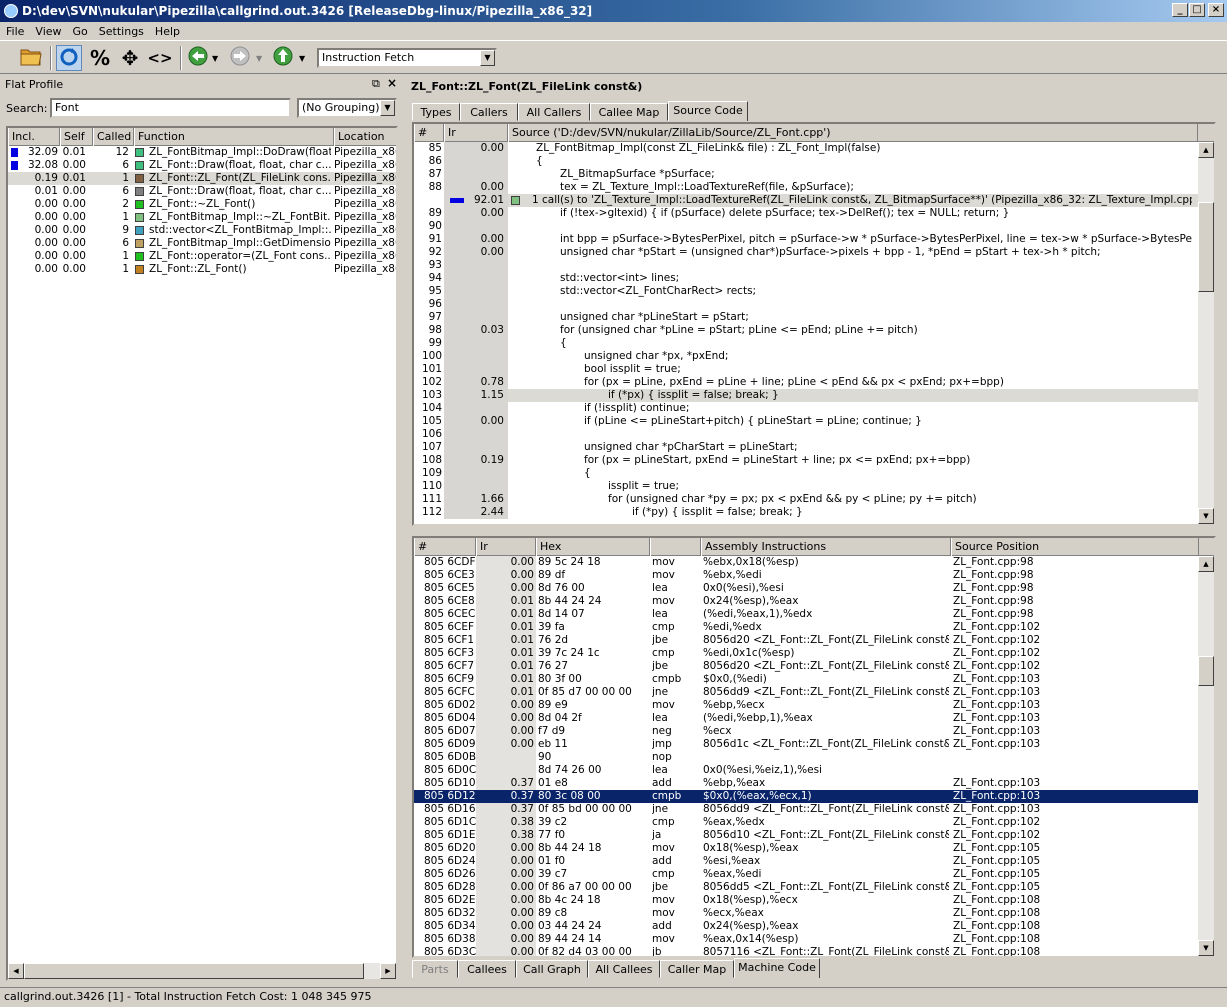 The image size is (1227, 1007). What do you see at coordinates (624, 969) in the screenshot?
I see `tab-all-callees: All Callees` at bounding box center [624, 969].